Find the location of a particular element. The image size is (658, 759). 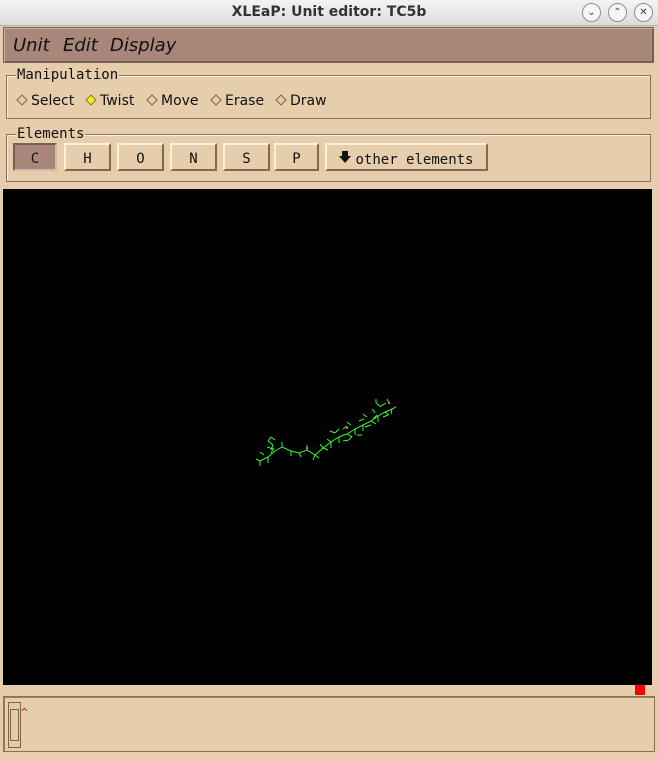

minimize-button: ⌄ is located at coordinates (591, 12).